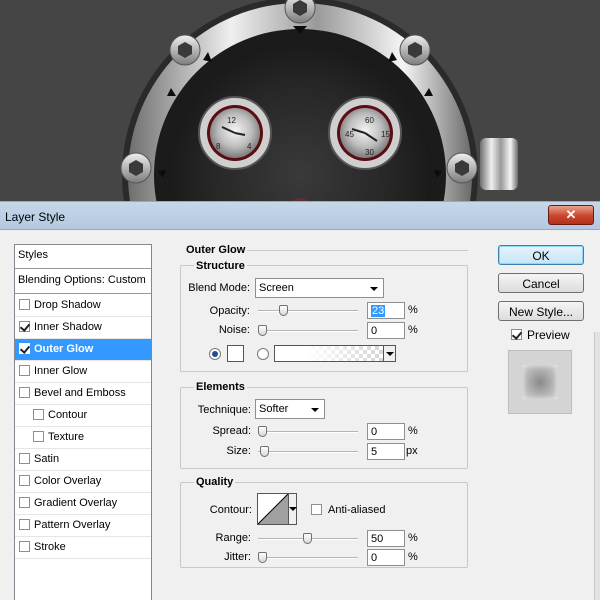  I want to click on blending-options-item: Blending Options: Custom, so click(83, 282).